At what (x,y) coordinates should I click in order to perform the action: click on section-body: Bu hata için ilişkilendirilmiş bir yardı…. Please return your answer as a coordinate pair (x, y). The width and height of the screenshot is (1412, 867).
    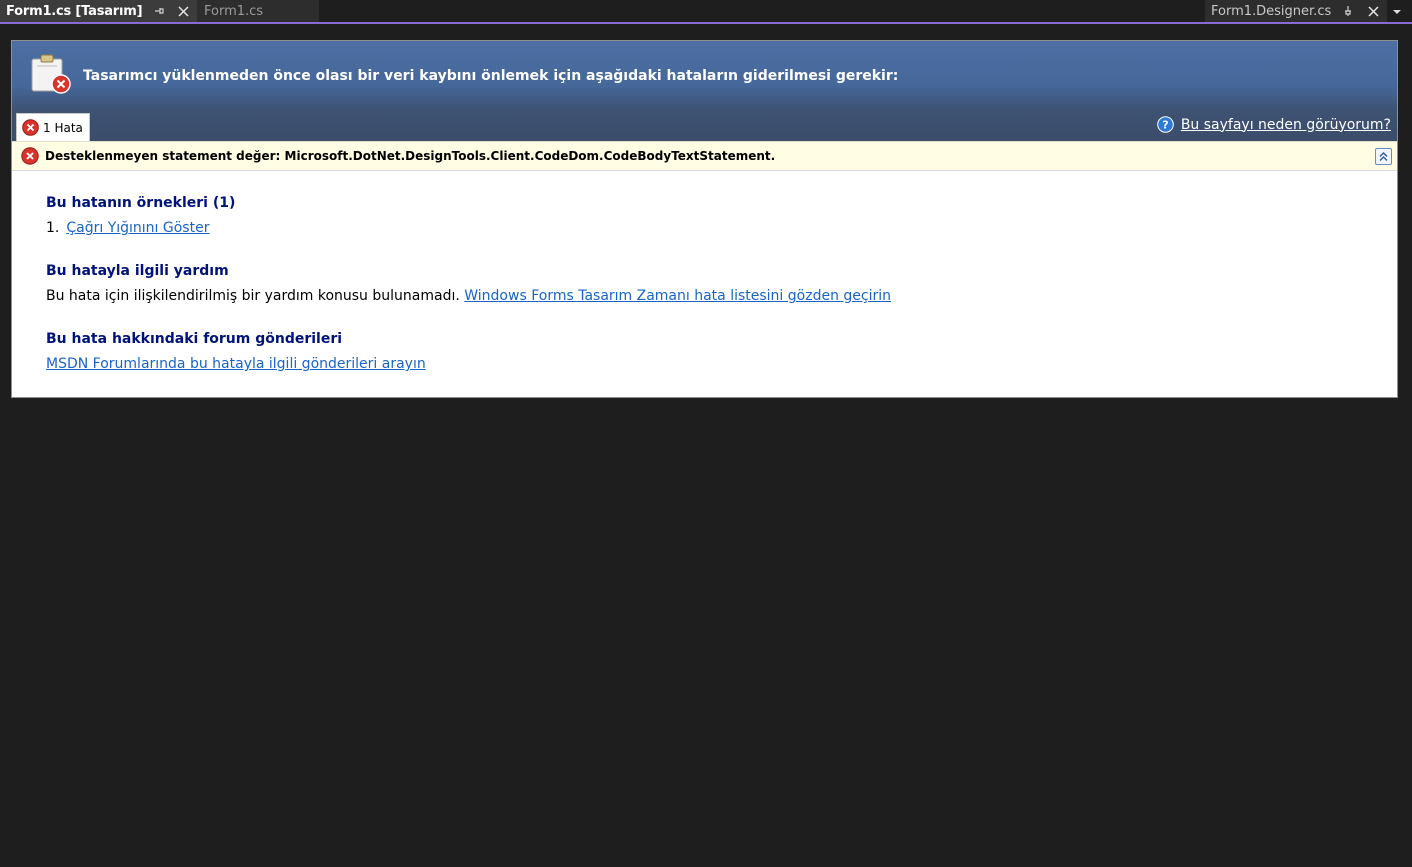
    Looking at the image, I should click on (696, 296).